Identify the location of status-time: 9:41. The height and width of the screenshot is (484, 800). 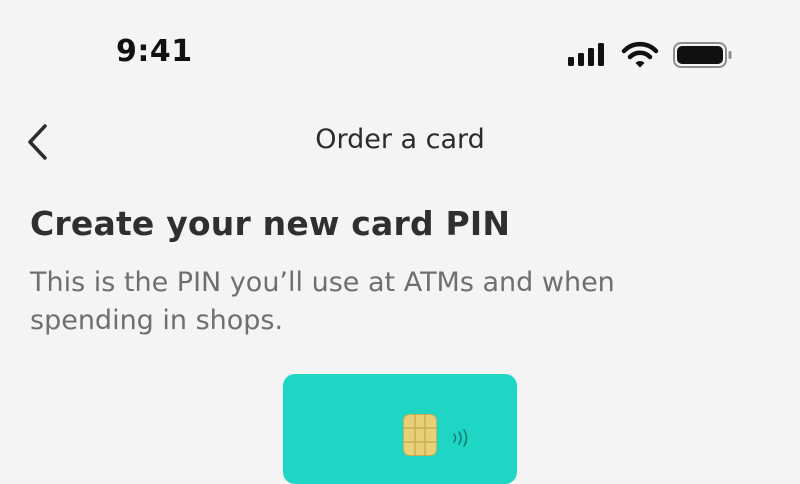
(154, 51).